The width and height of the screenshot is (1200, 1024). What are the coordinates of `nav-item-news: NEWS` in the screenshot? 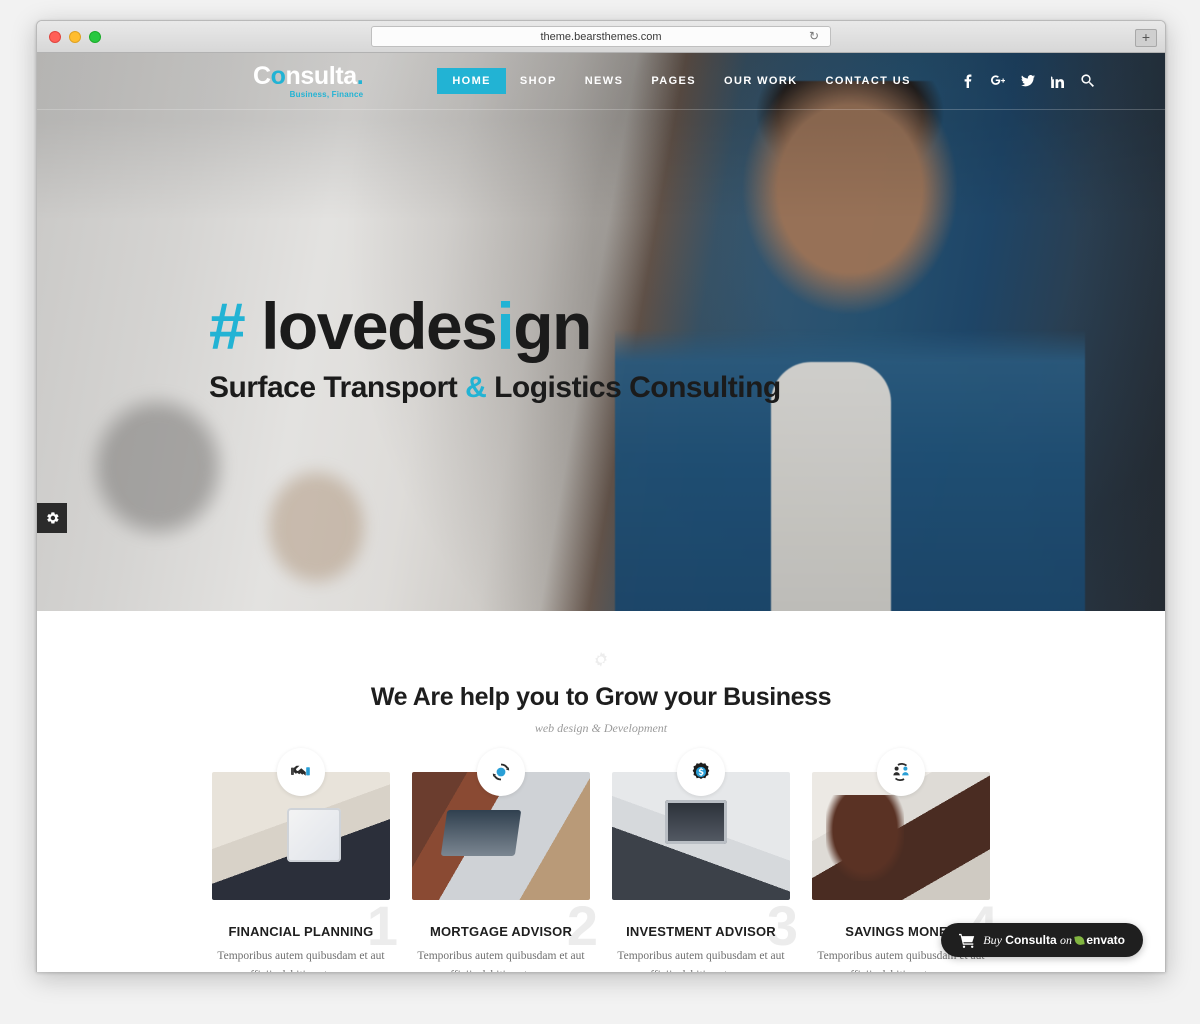 It's located at (604, 81).